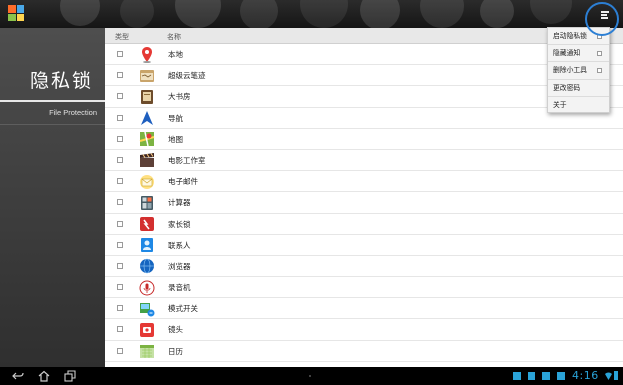  I want to click on menu-item-about: 关于, so click(578, 105).